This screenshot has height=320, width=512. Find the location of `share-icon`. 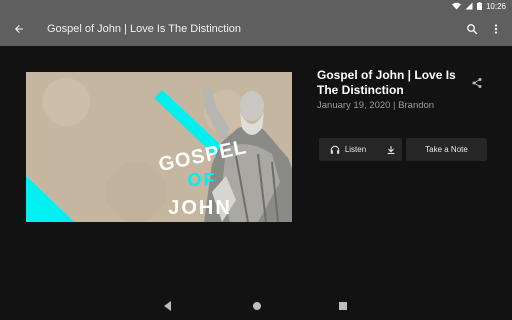

share-icon is located at coordinates (477, 83).